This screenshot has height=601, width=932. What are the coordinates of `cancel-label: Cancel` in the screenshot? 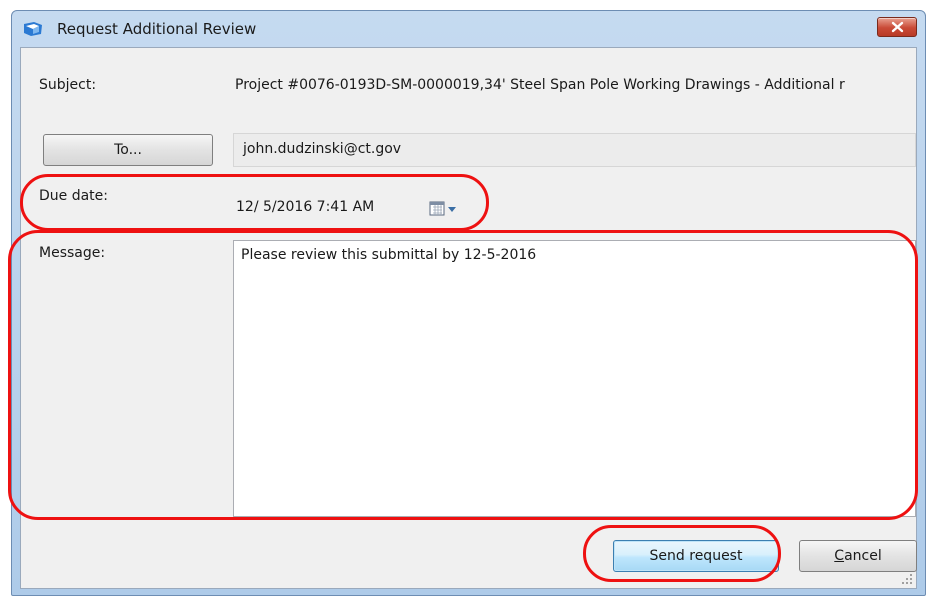 It's located at (858, 556).